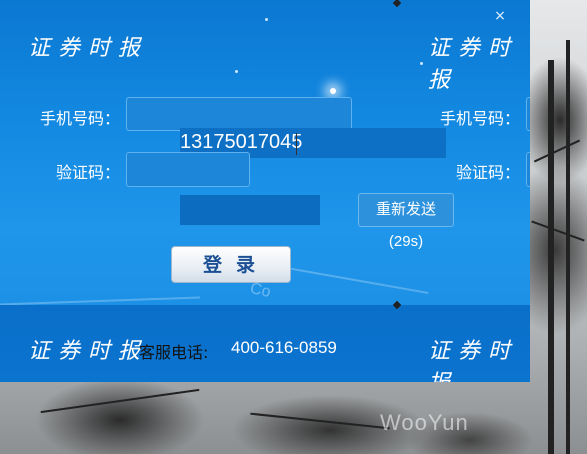 The image size is (587, 454). Describe the element at coordinates (239, 114) in the screenshot. I see `phone-input` at that location.